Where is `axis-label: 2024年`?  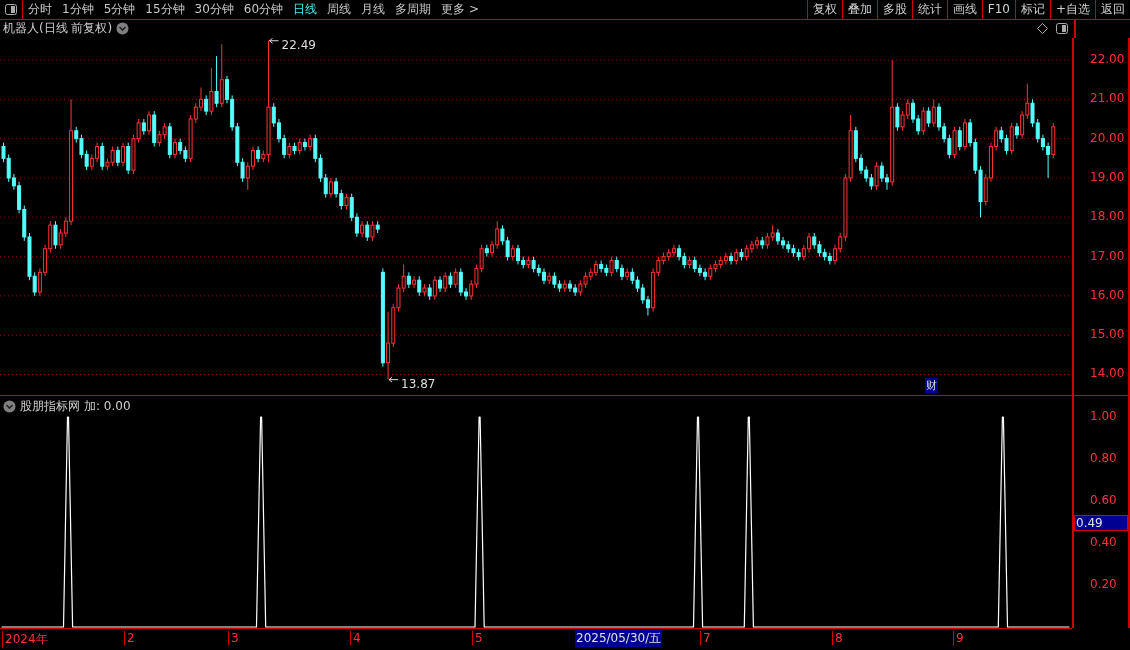
axis-label: 2024年 is located at coordinates (25, 640).